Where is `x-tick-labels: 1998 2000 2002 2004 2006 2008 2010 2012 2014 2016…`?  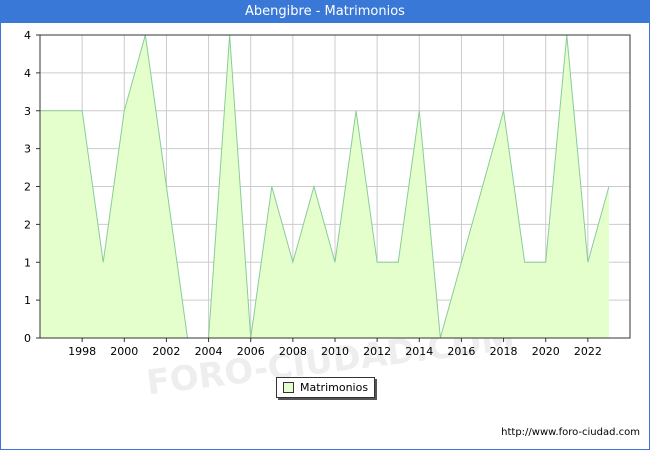
x-tick-labels: 1998 2000 2002 2004 2006 2008 2010 2012 2014 2016… is located at coordinates (335, 351).